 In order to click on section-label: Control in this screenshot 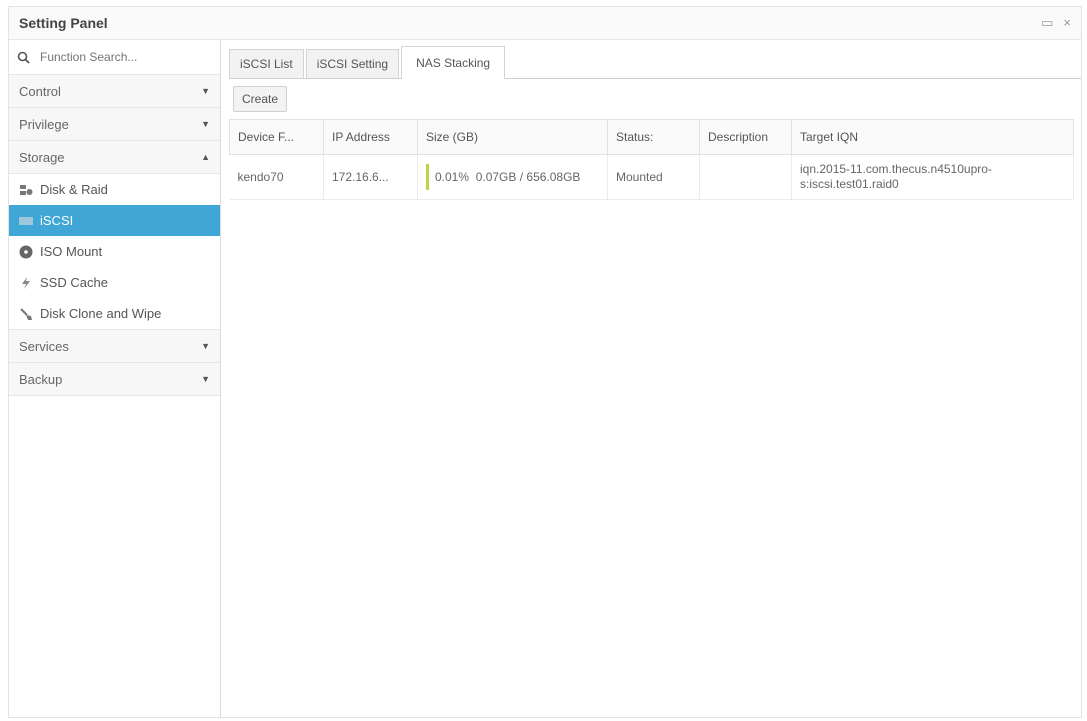, I will do `click(40, 91)`.